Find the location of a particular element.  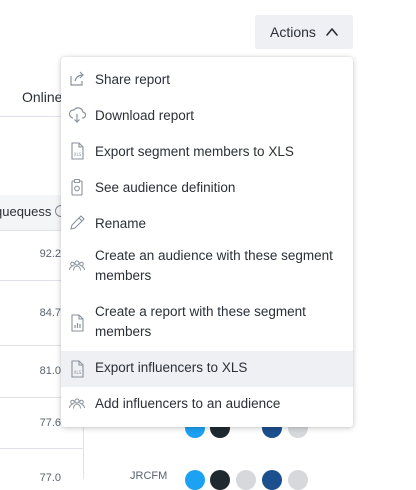

menu-item-label: See audience definition is located at coordinates (165, 187).